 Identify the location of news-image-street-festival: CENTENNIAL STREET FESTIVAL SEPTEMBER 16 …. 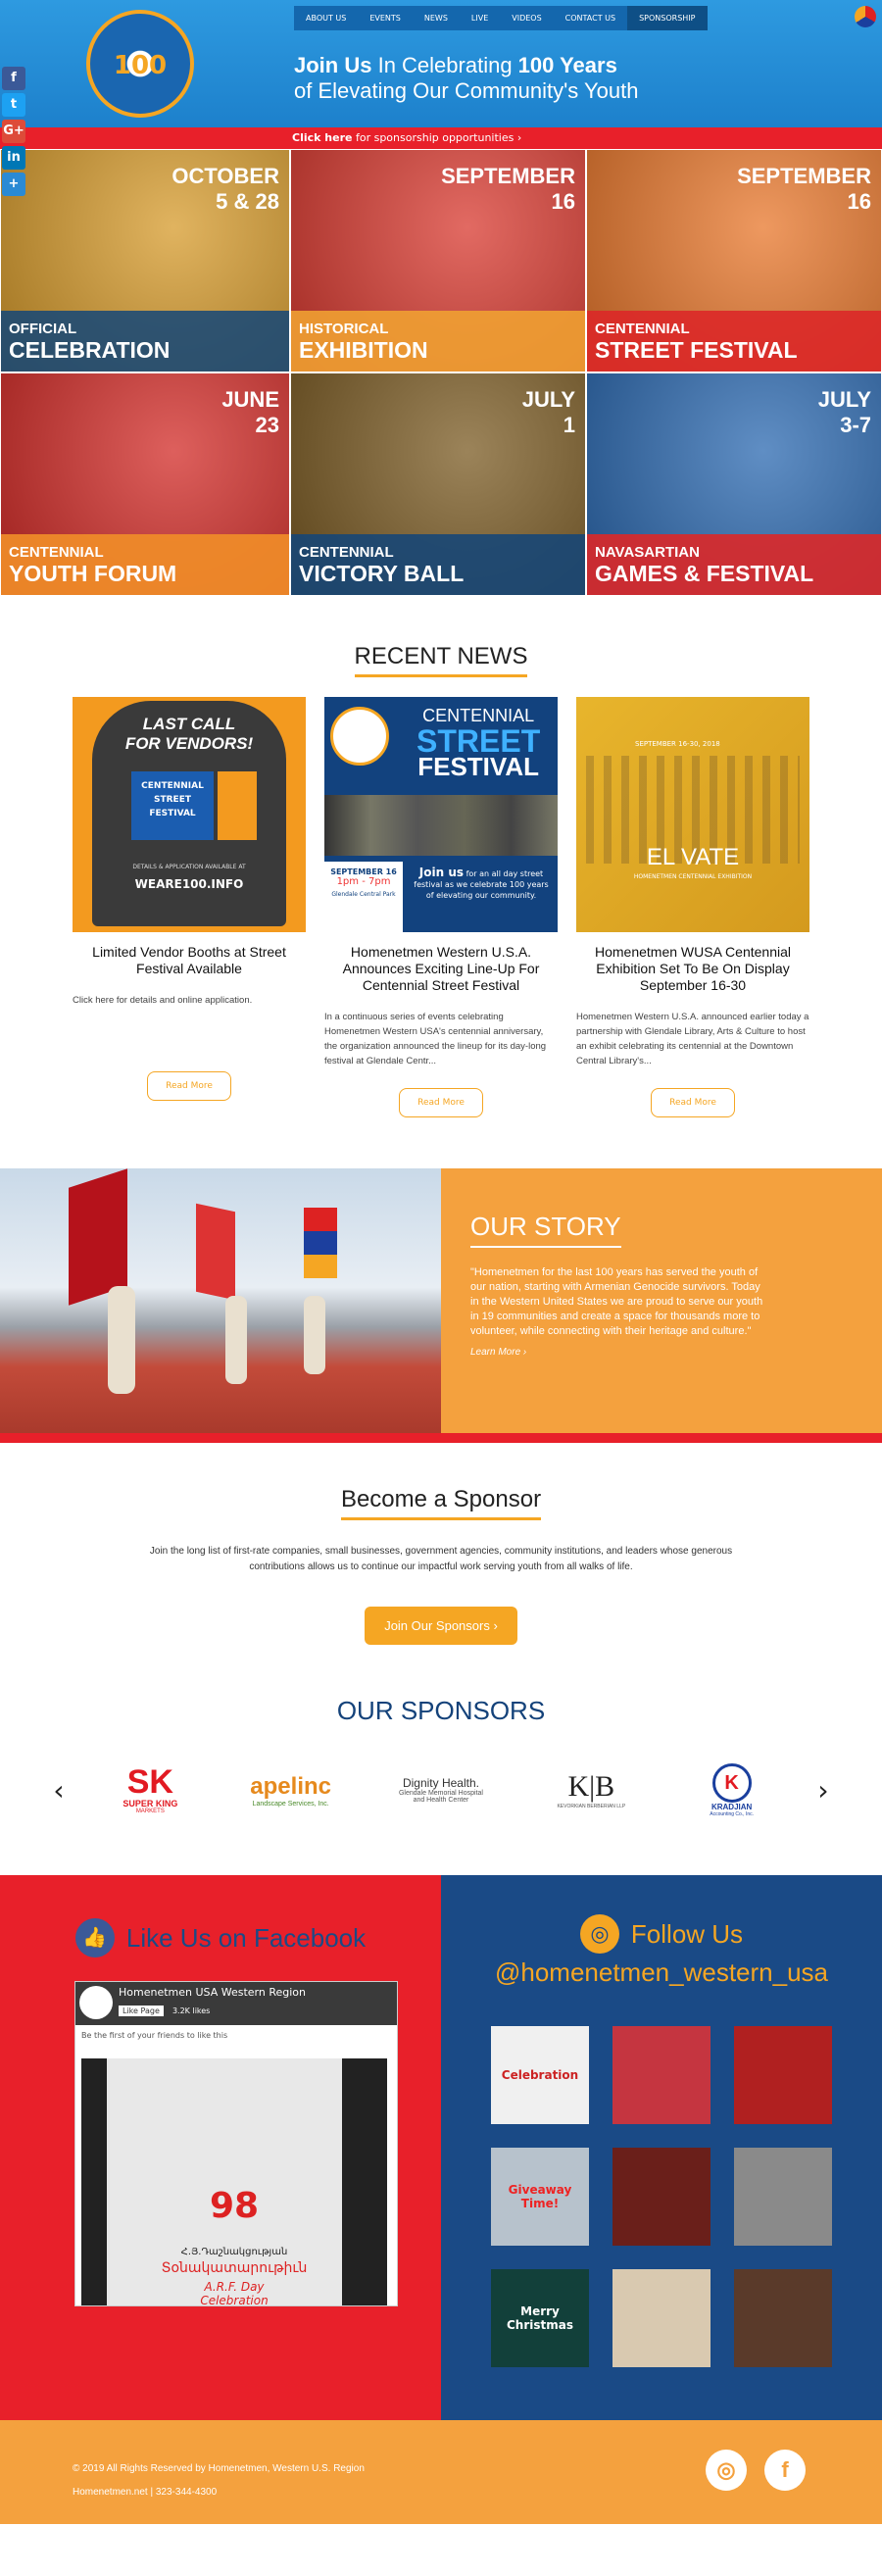
(441, 814).